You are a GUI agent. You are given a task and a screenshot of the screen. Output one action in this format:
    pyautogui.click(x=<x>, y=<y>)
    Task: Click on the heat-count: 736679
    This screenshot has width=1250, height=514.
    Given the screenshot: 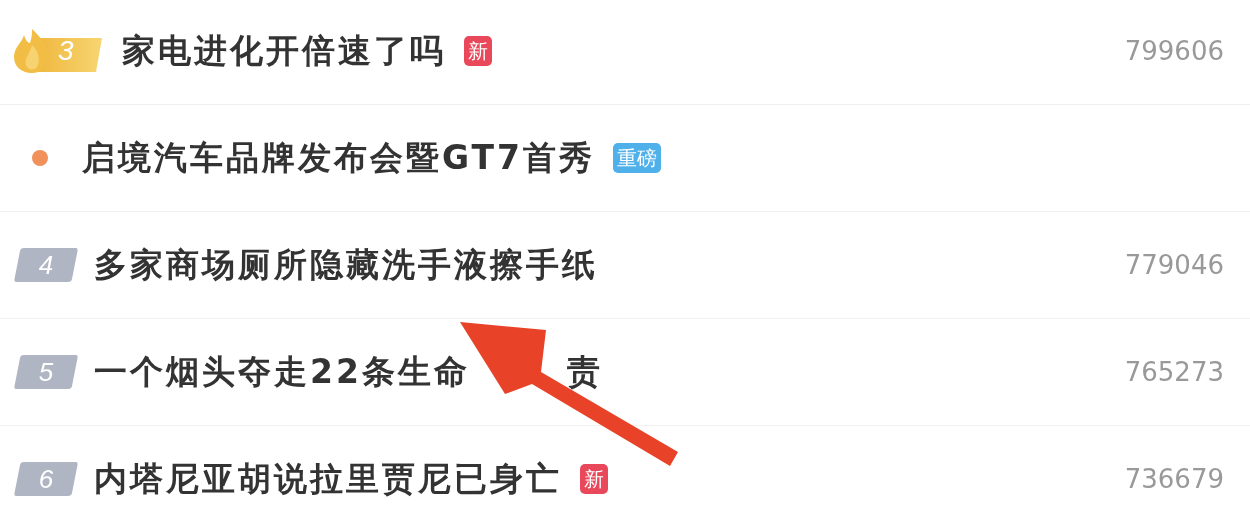 What is the action you would take?
    pyautogui.click(x=1174, y=479)
    